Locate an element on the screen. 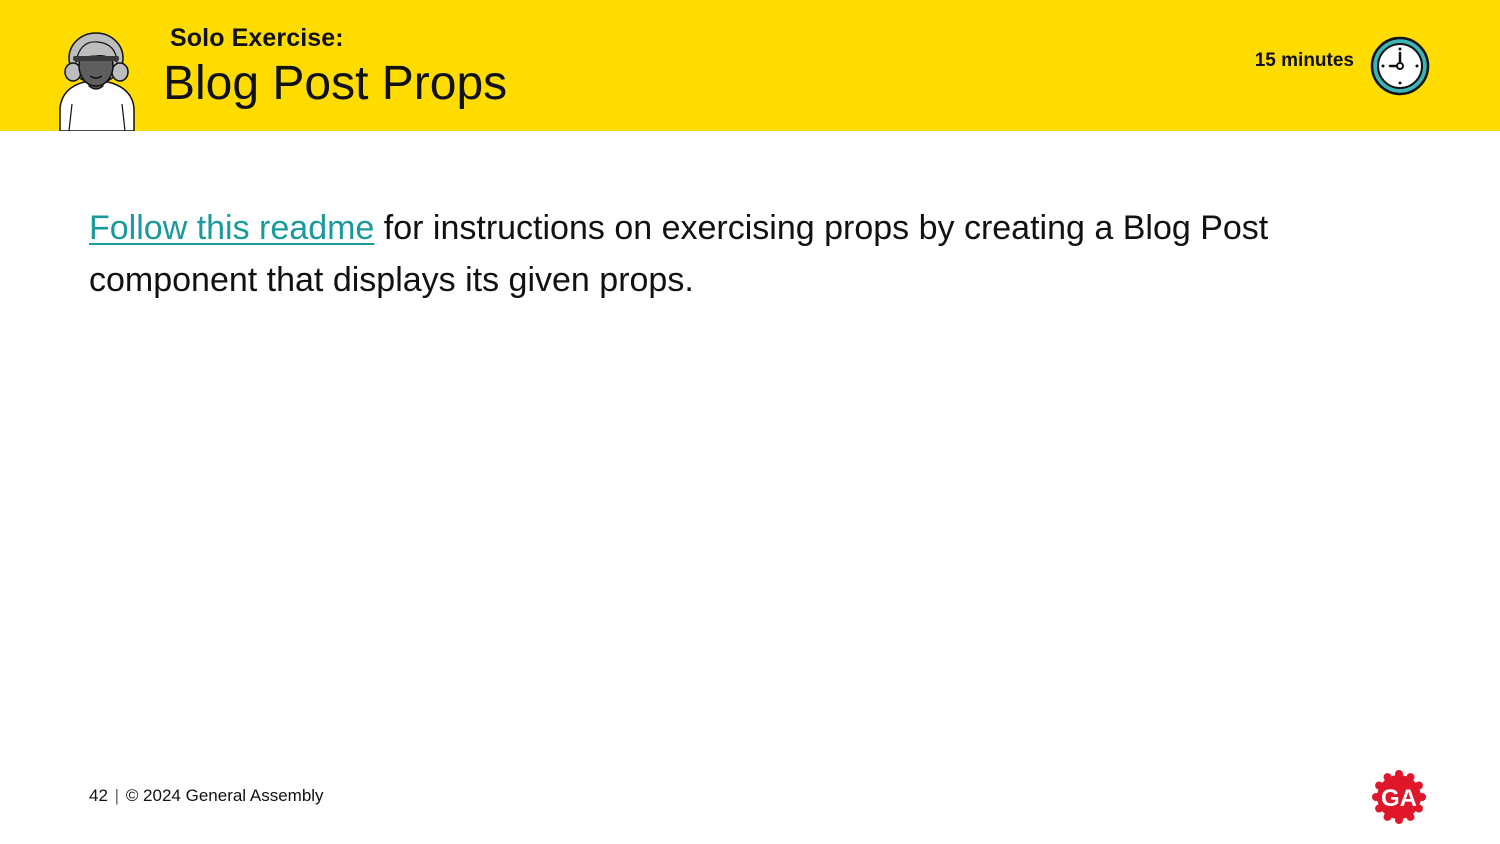 Image resolution: width=1500 pixels, height=844 pixels. page-title: Blog Post Props is located at coordinates (335, 83).